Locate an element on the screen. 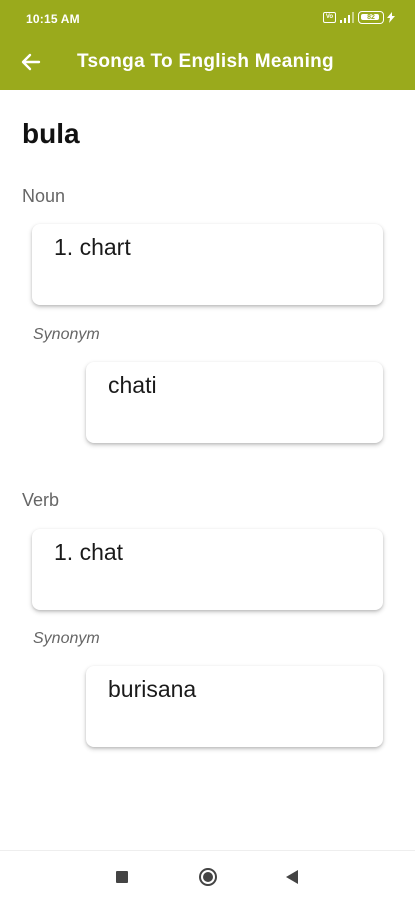 The width and height of the screenshot is (415, 900). status-icons: Vo 82 is located at coordinates (359, 17).